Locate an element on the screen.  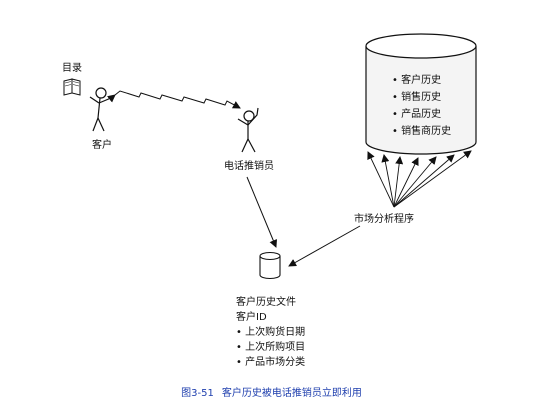
analysis-arrows is located at coordinates (419, 179).